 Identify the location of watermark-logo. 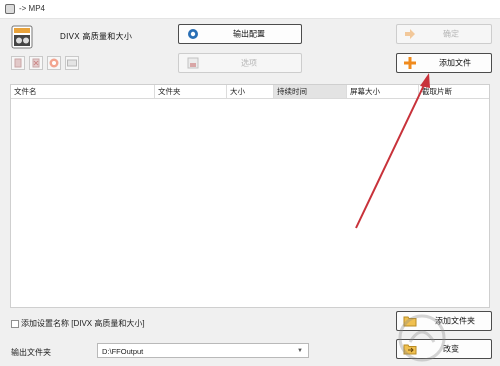
(422, 338).